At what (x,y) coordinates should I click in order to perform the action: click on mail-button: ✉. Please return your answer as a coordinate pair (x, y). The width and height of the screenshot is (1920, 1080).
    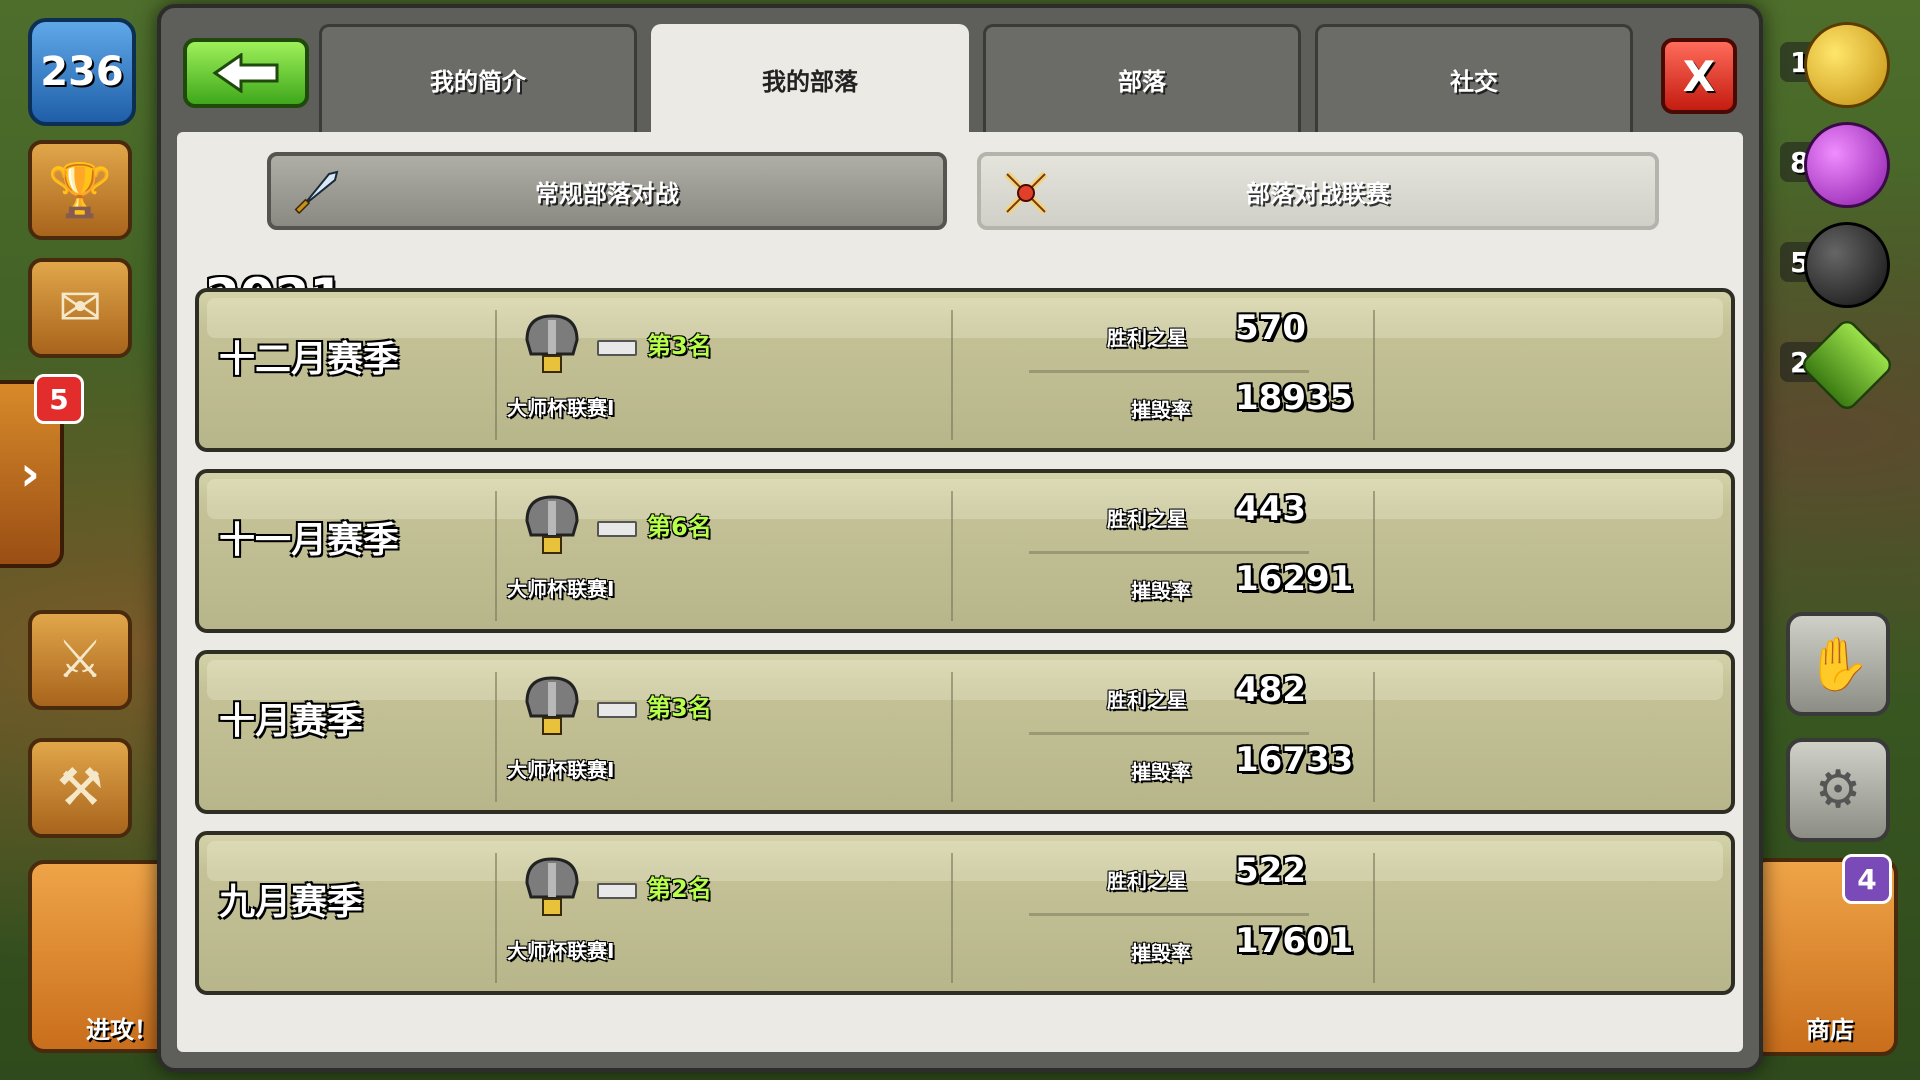
    Looking at the image, I should click on (80, 308).